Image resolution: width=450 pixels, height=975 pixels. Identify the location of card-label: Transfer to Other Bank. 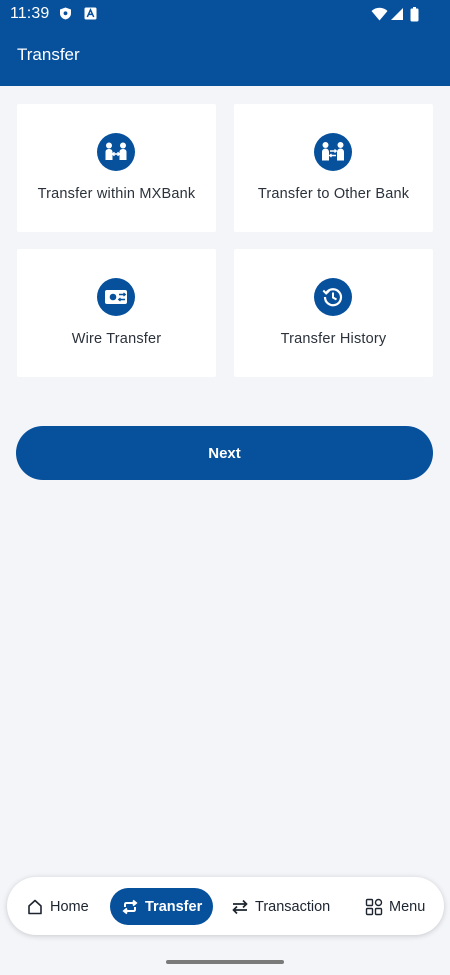
(333, 194).